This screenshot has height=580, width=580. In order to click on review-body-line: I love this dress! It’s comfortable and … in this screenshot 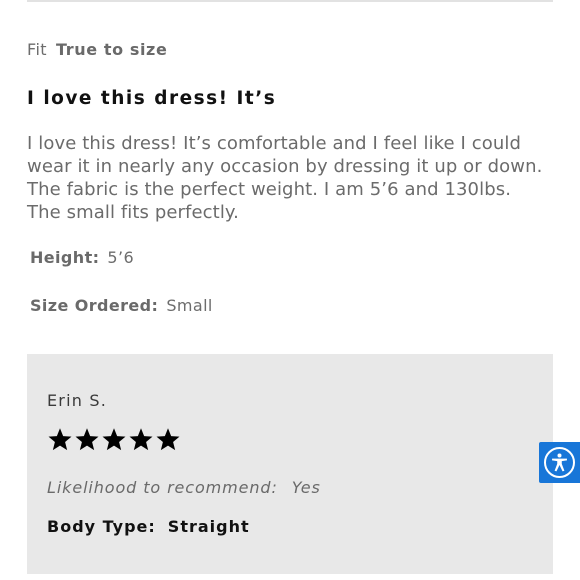, I will do `click(274, 143)`.